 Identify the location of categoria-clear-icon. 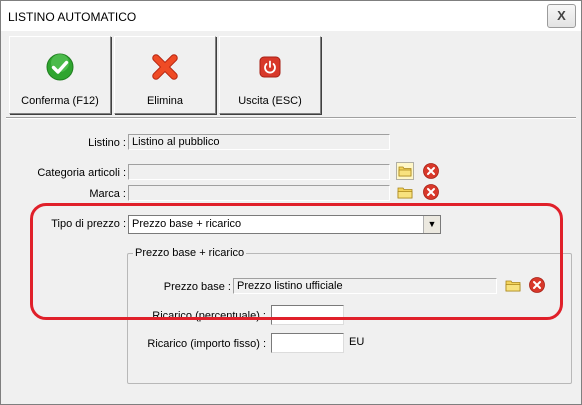
(431, 171).